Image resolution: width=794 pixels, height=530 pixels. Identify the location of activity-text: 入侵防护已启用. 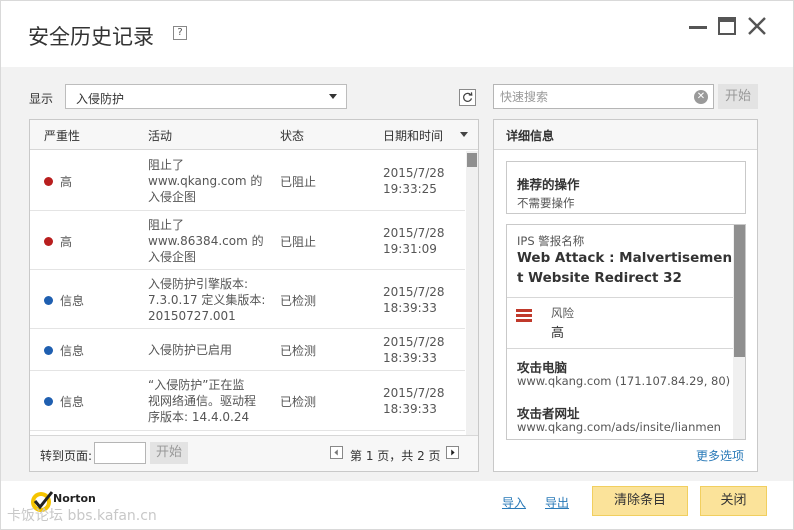
(208, 350).